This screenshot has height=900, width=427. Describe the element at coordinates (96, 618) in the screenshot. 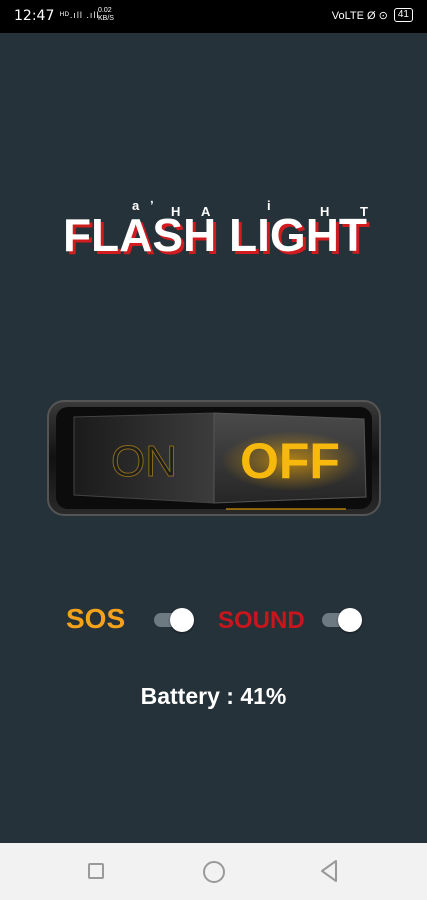

I see `sos-label: SOS` at that location.